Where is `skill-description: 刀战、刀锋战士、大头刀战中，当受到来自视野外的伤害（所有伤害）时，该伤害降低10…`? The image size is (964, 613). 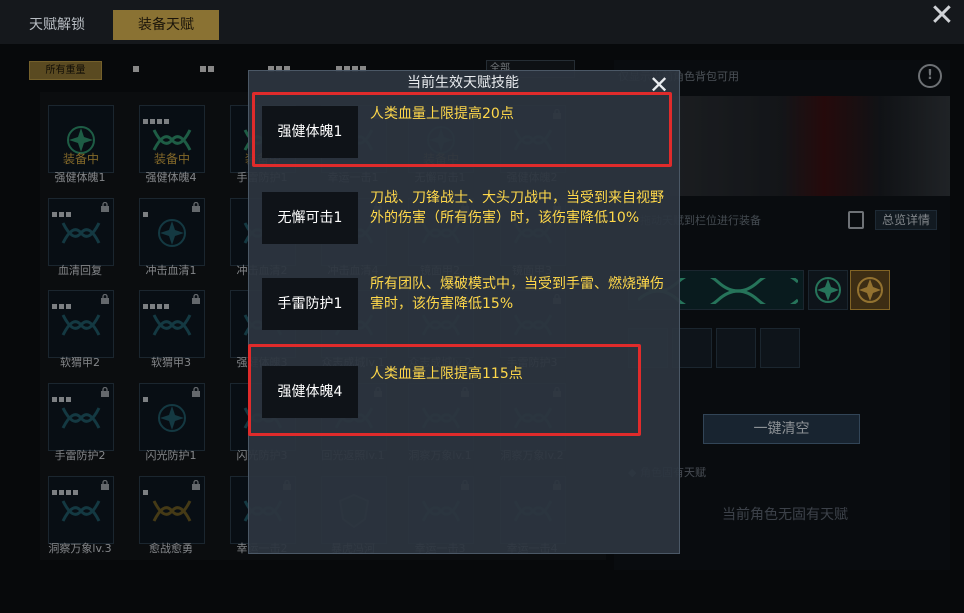 skill-description: 刀战、刀锋战士、大头刀战中，当受到来自视野外的伤害（所有伤害）时，该伤害降低10… is located at coordinates (517, 208).